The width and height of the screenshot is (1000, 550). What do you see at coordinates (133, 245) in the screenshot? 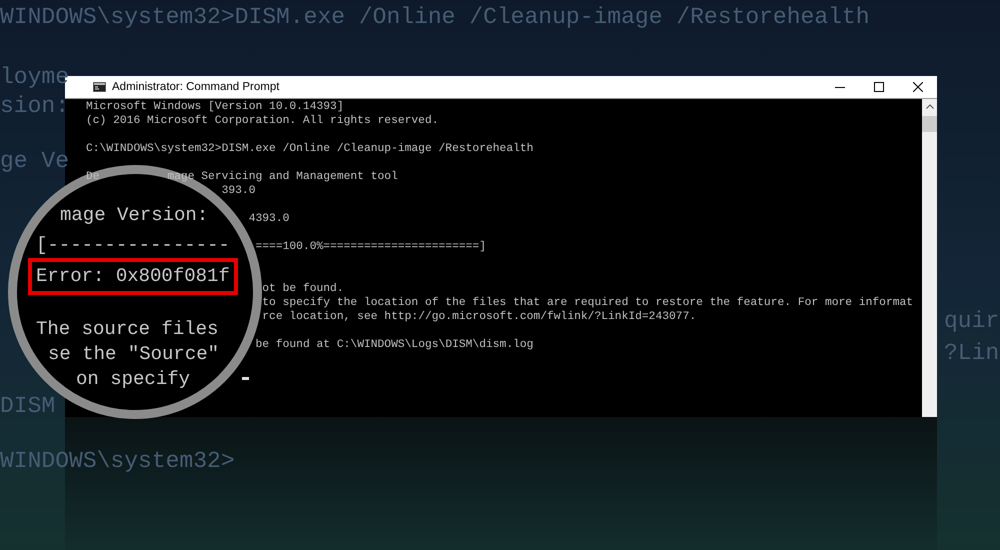
I see `magnified-text: [----------------` at bounding box center [133, 245].